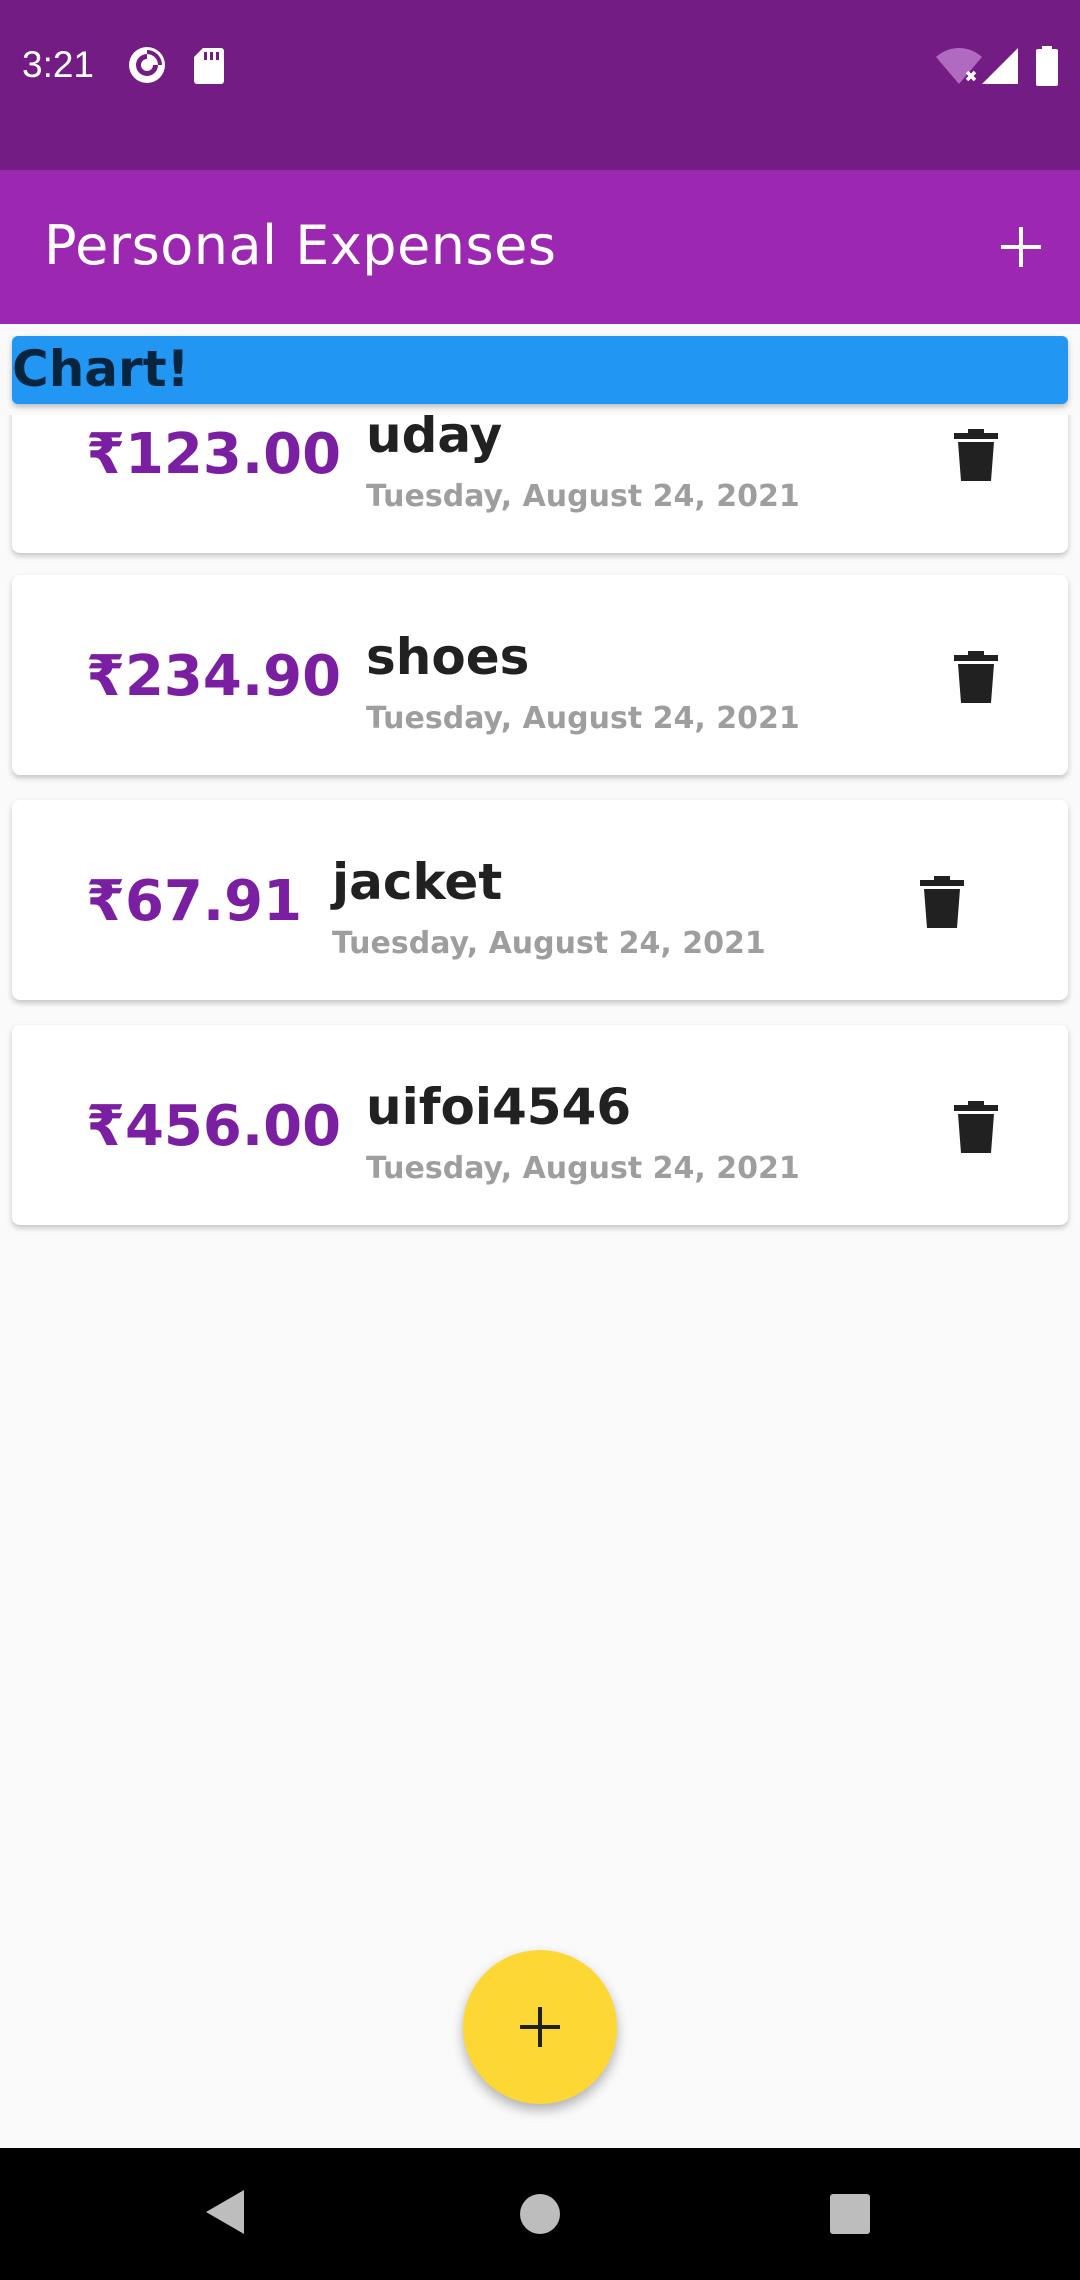 The width and height of the screenshot is (1080, 2280). I want to click on transaction-card: ₹123.00 uday Tuesday, August 24, 2021, so click(540, 484).